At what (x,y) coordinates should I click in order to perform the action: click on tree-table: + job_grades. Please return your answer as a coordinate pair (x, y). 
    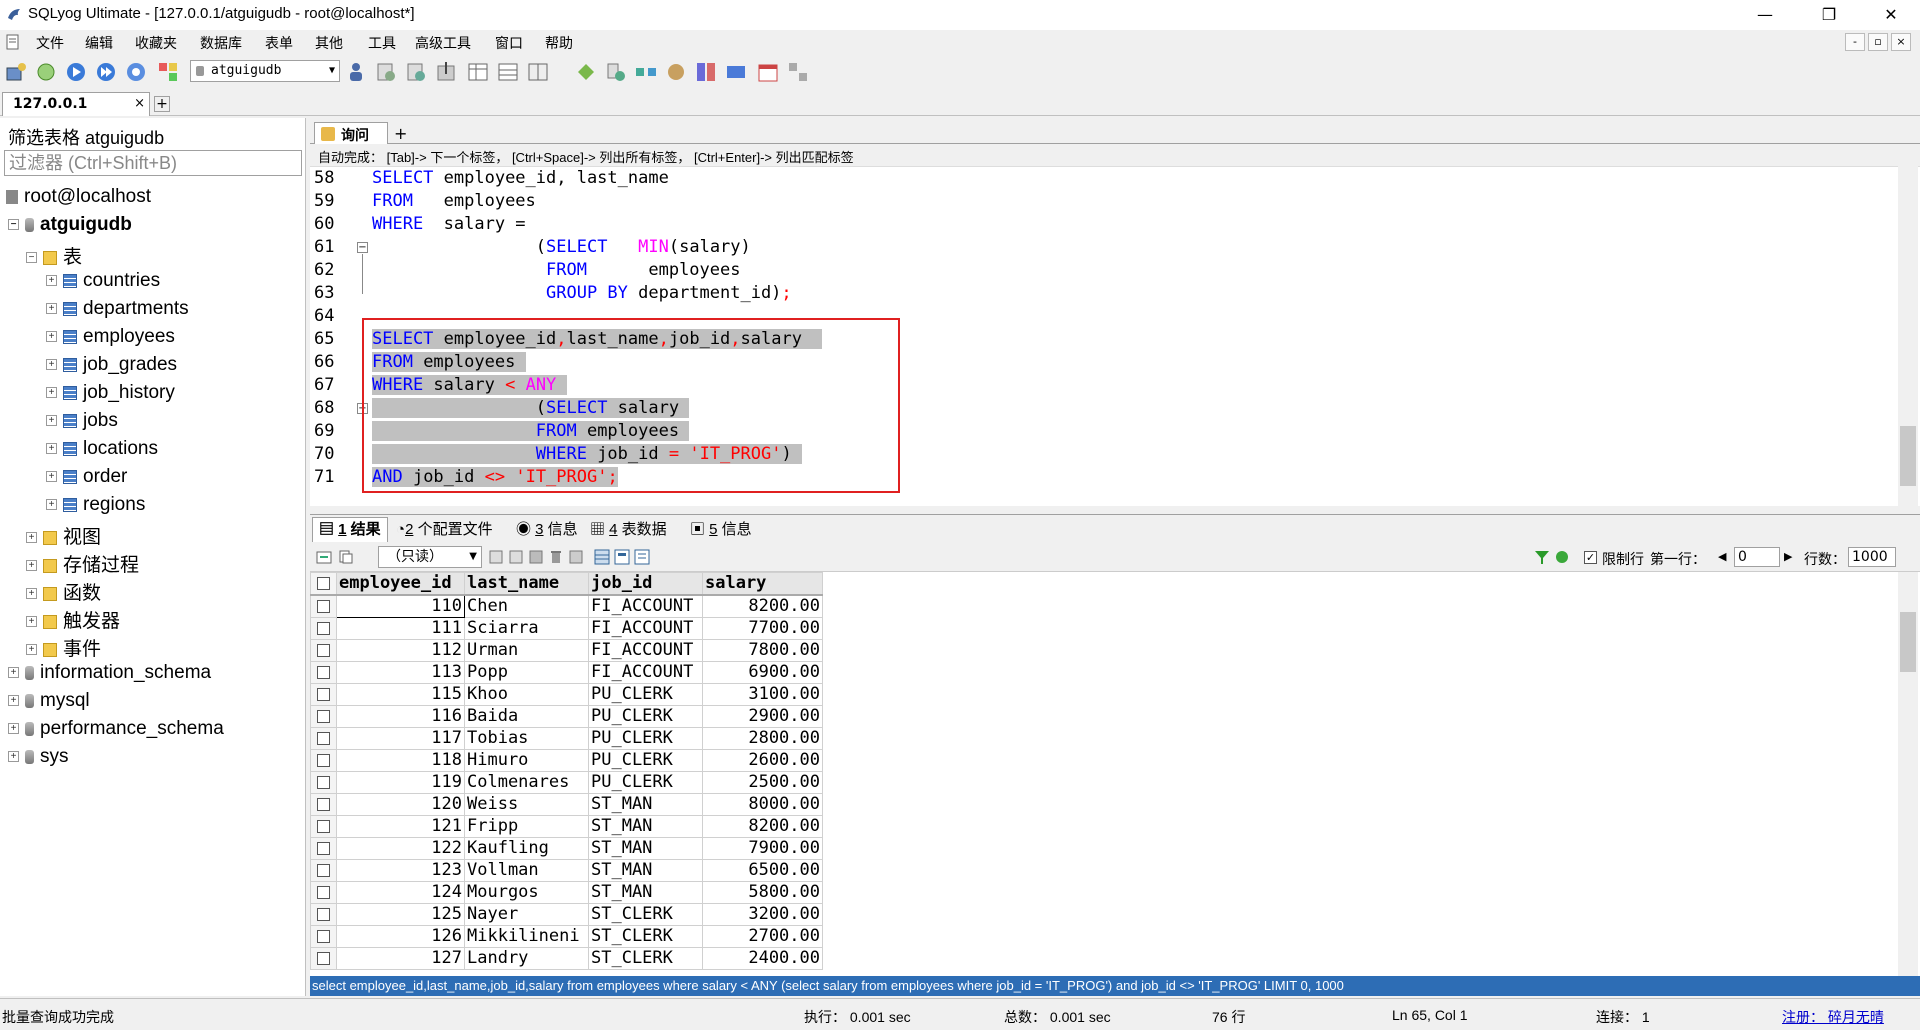
    Looking at the image, I should click on (111, 368).